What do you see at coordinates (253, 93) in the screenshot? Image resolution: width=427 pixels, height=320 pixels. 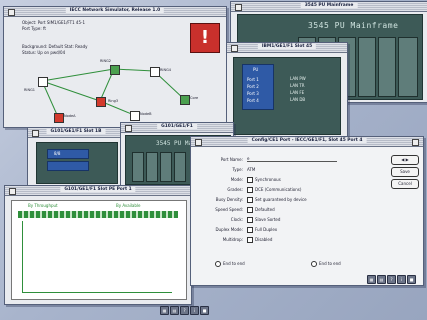 I see `port-label: Port 3` at bounding box center [253, 93].